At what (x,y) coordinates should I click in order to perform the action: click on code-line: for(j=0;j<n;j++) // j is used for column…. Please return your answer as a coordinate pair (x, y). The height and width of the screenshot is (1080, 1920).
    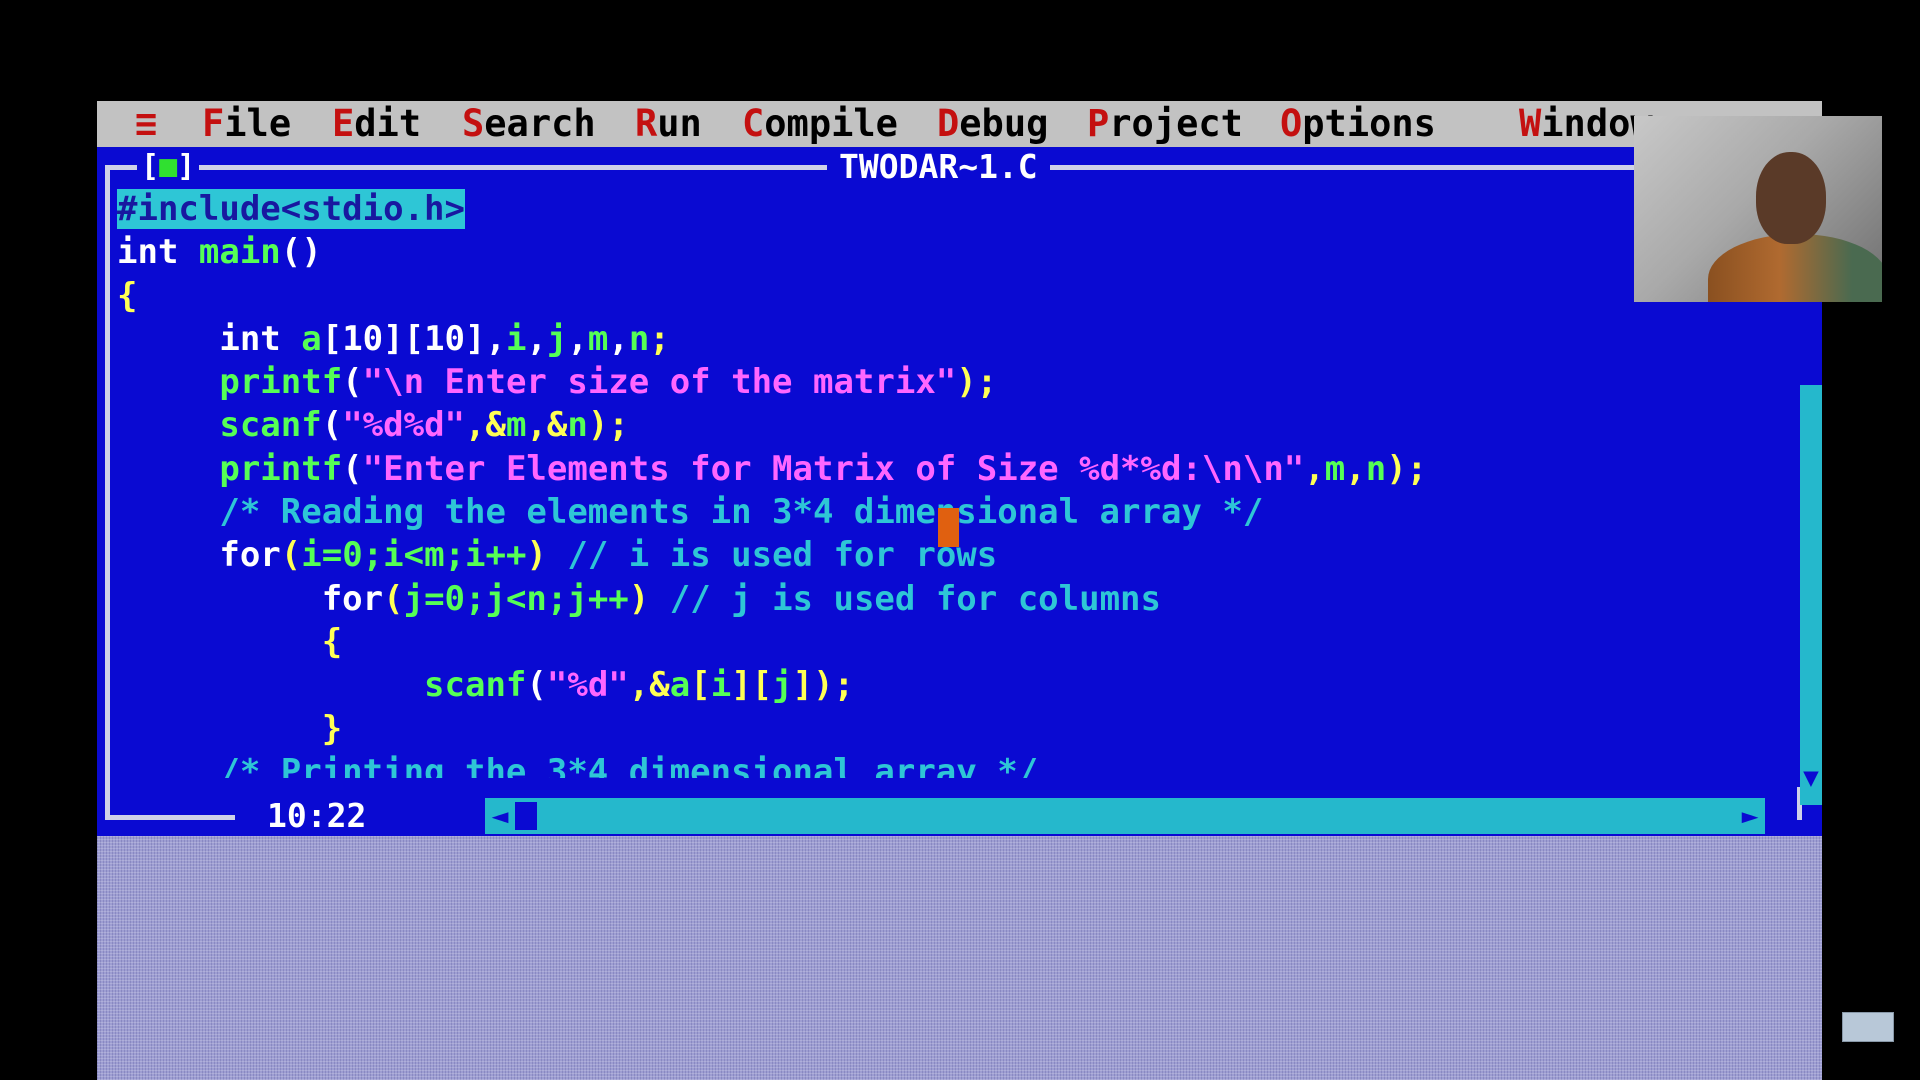
    Looking at the image, I should click on (959, 599).